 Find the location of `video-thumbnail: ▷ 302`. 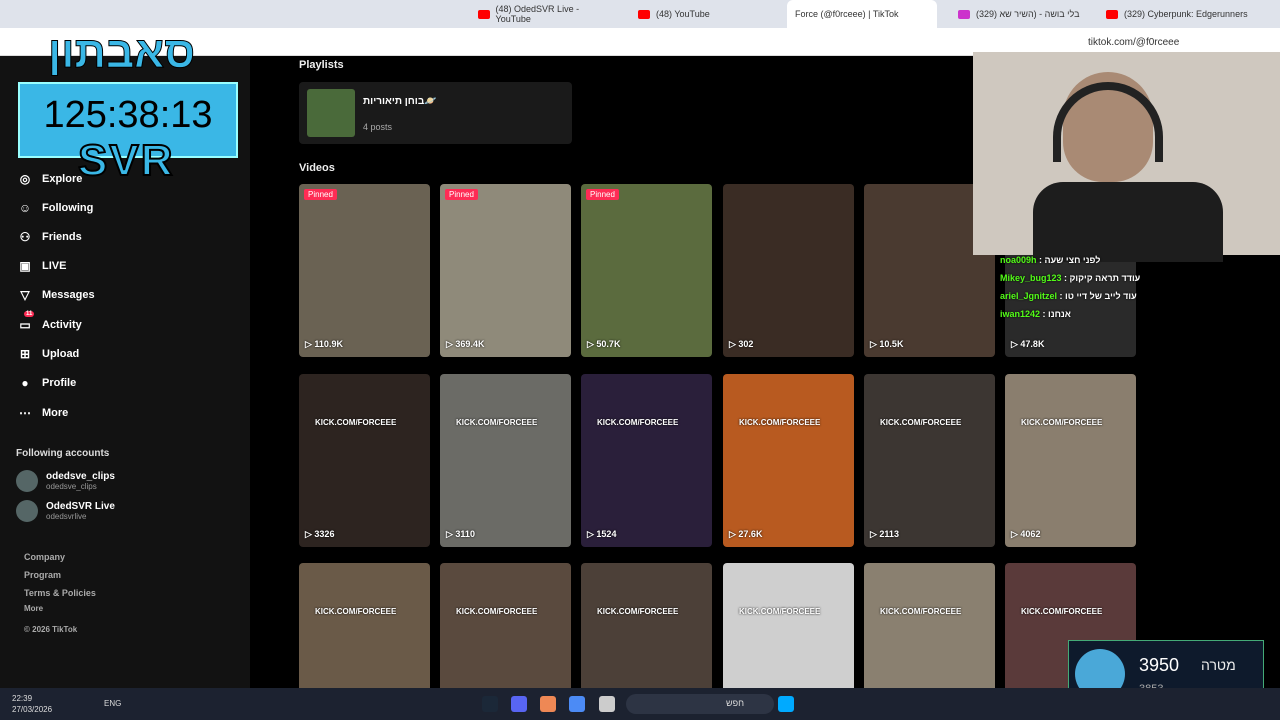

video-thumbnail: ▷ 302 is located at coordinates (788, 270).